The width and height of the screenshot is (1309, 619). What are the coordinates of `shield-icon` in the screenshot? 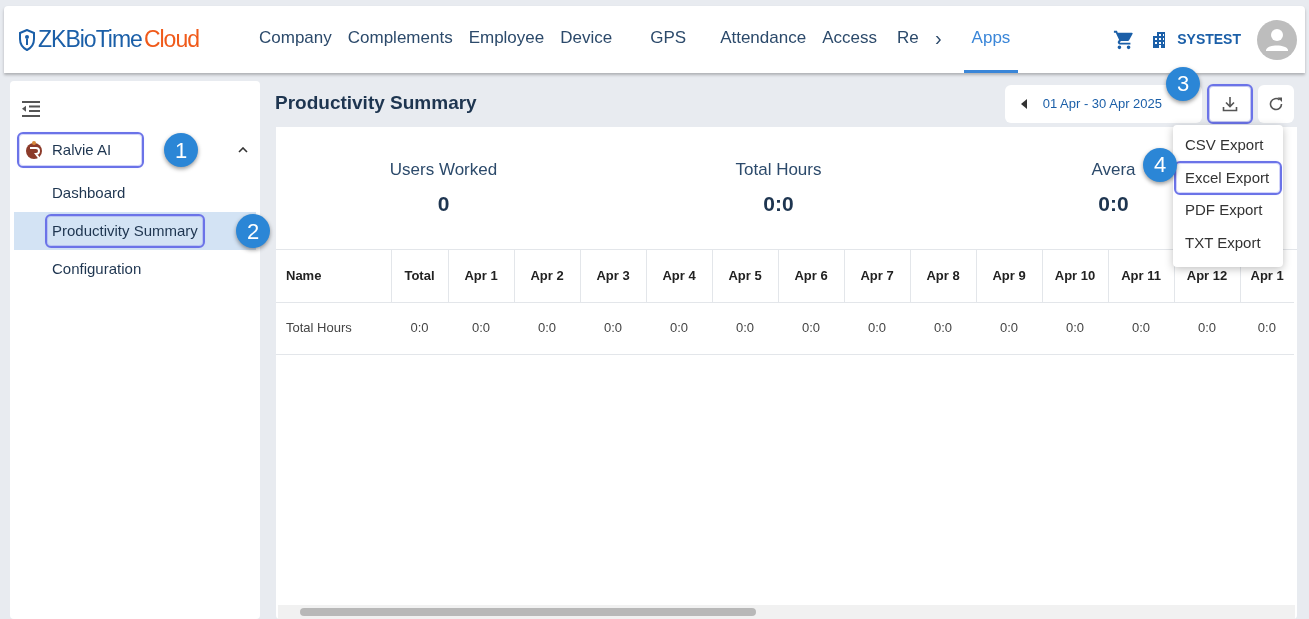 It's located at (27, 39).